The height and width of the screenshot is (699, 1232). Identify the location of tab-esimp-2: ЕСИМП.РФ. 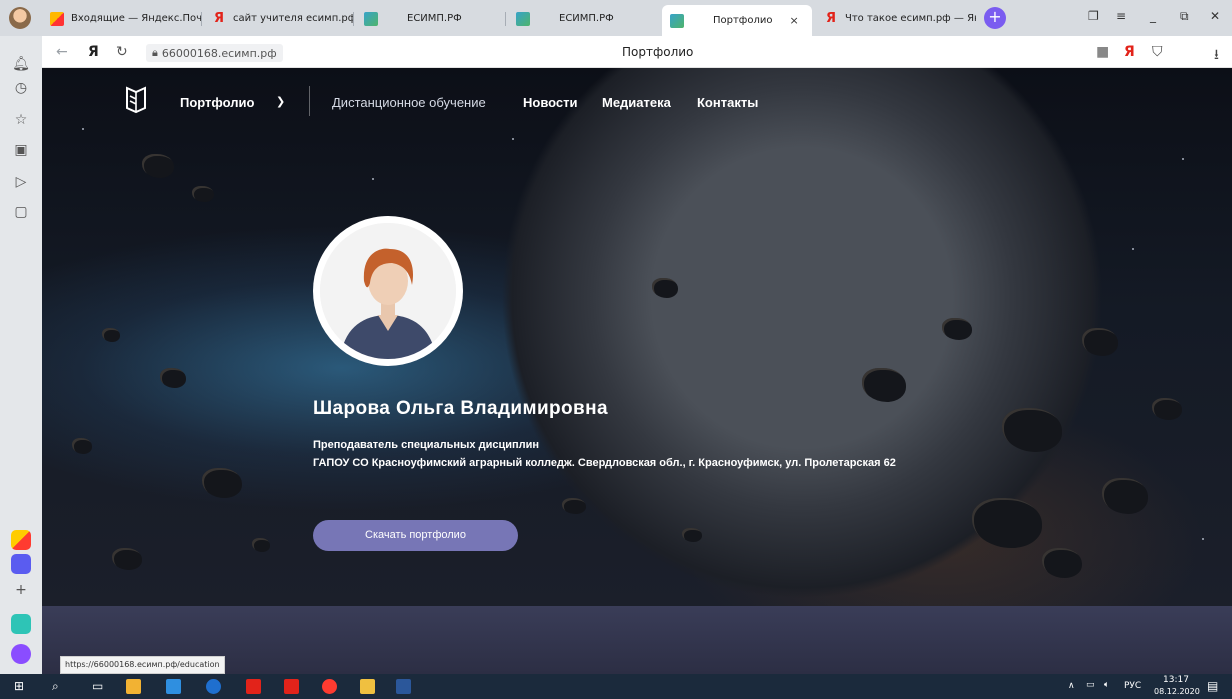
(583, 18).